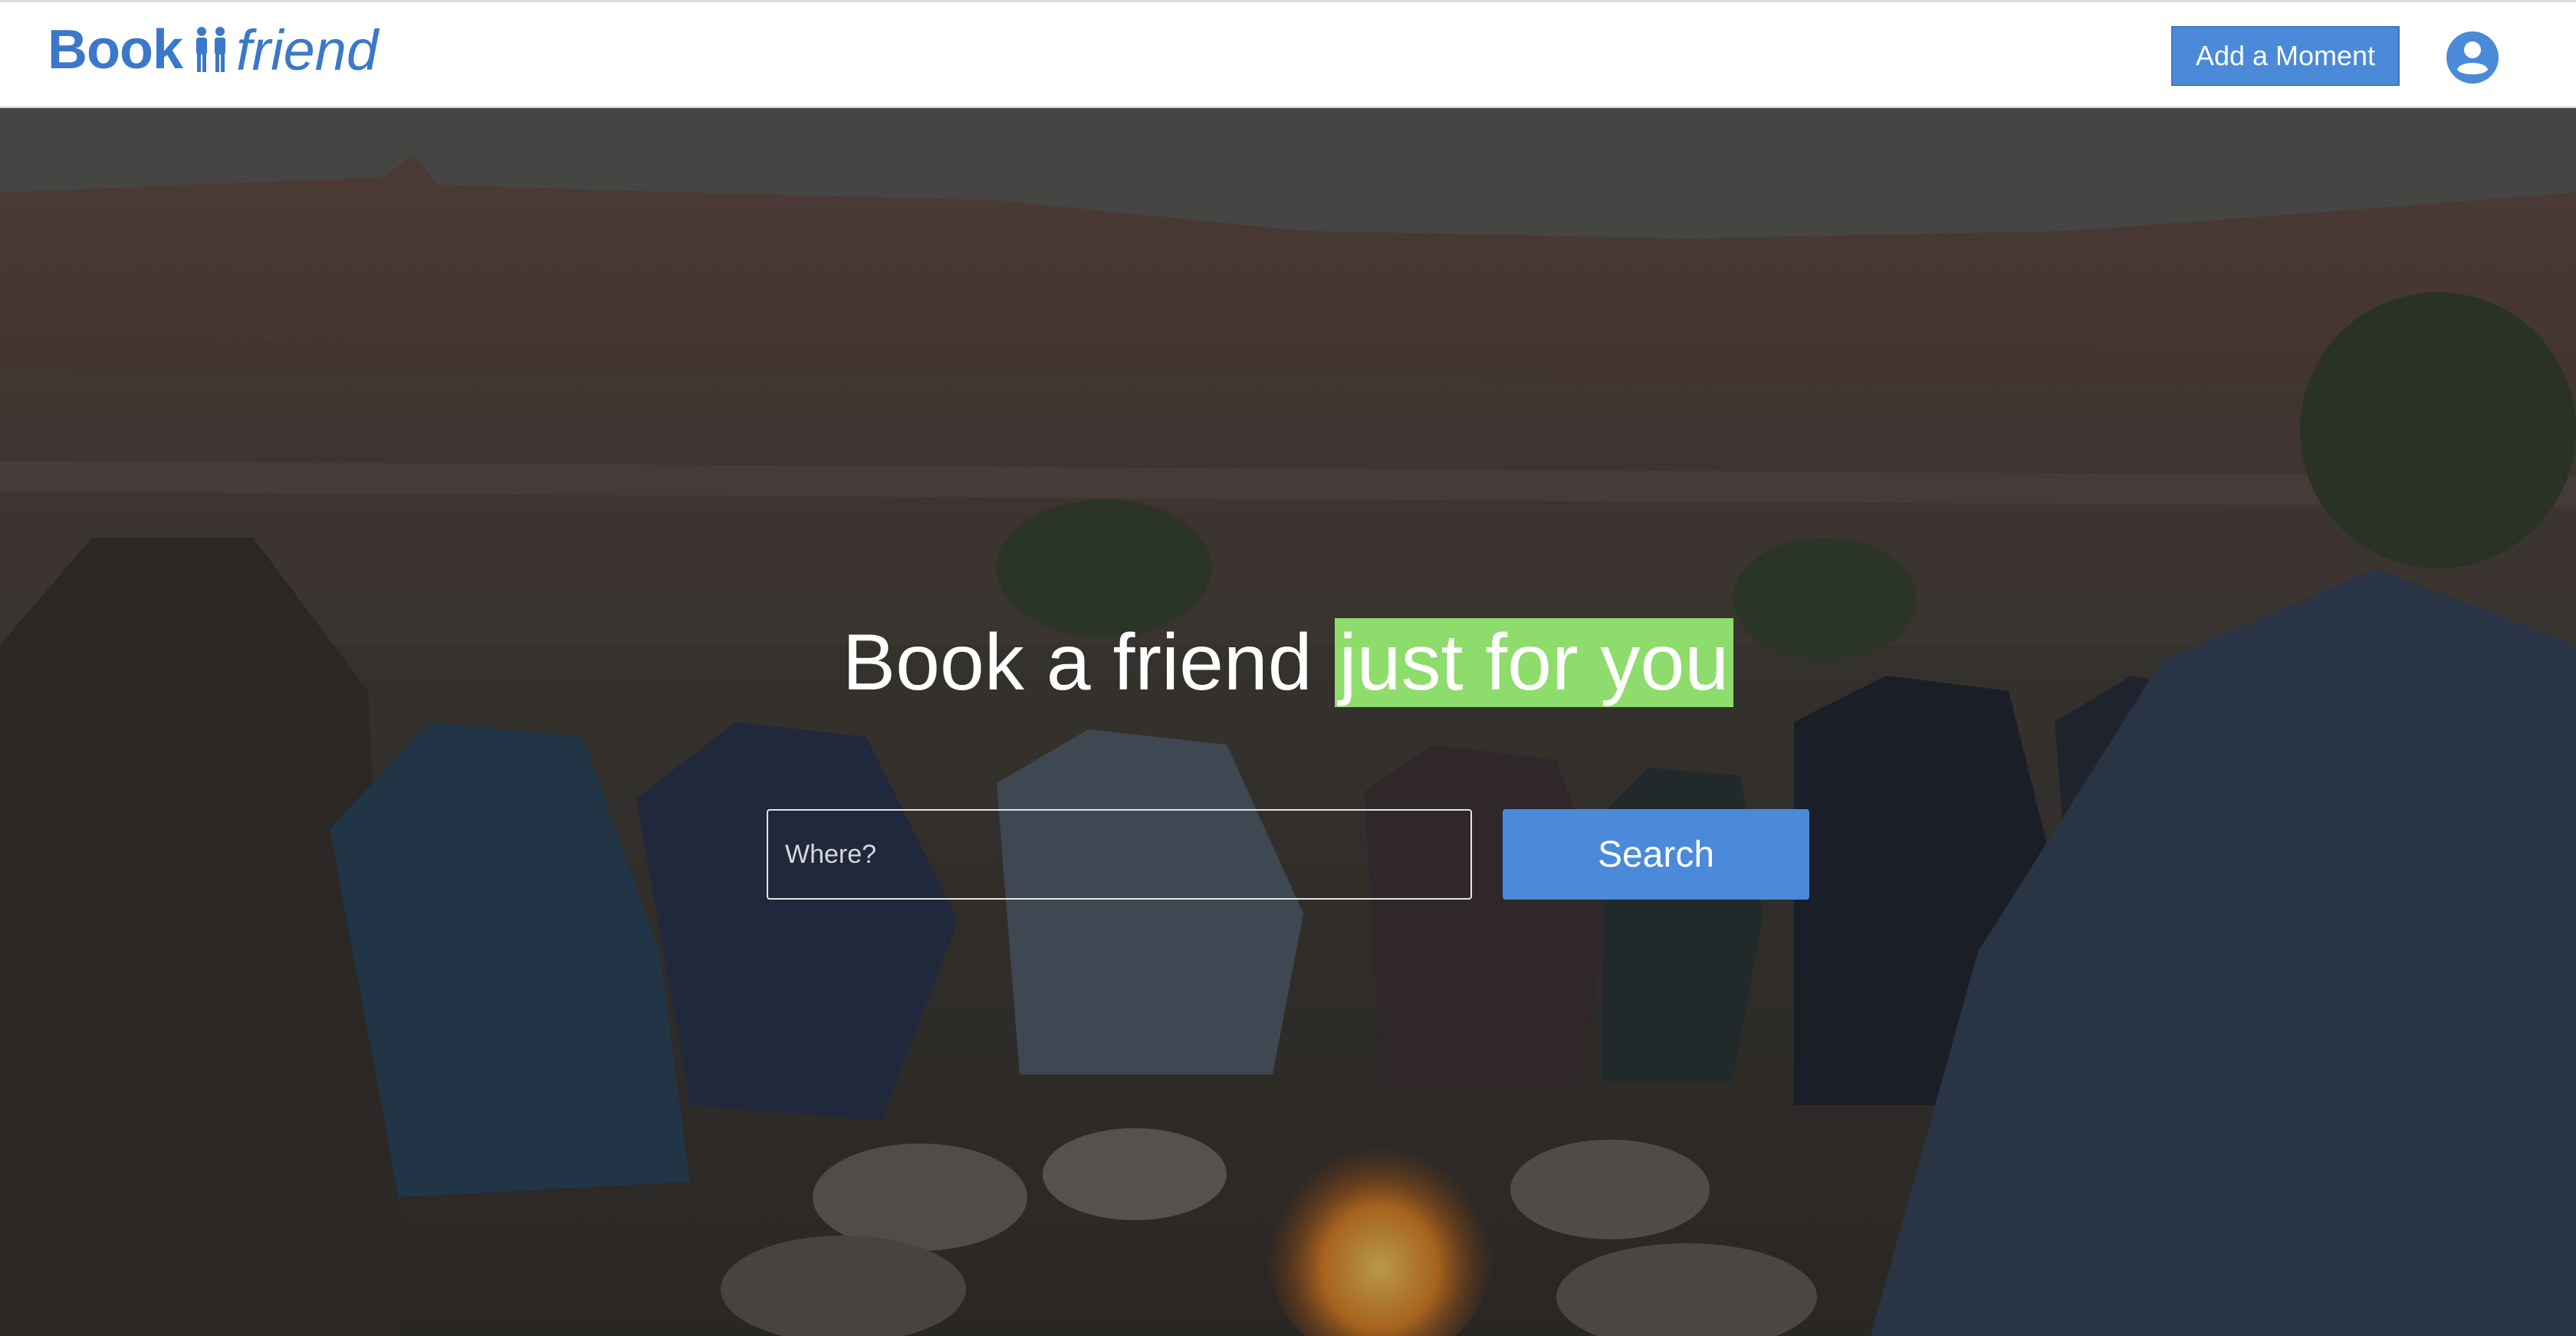 This screenshot has width=2576, height=1336. Describe the element at coordinates (2472, 58) in the screenshot. I see `user-circle-icon` at that location.